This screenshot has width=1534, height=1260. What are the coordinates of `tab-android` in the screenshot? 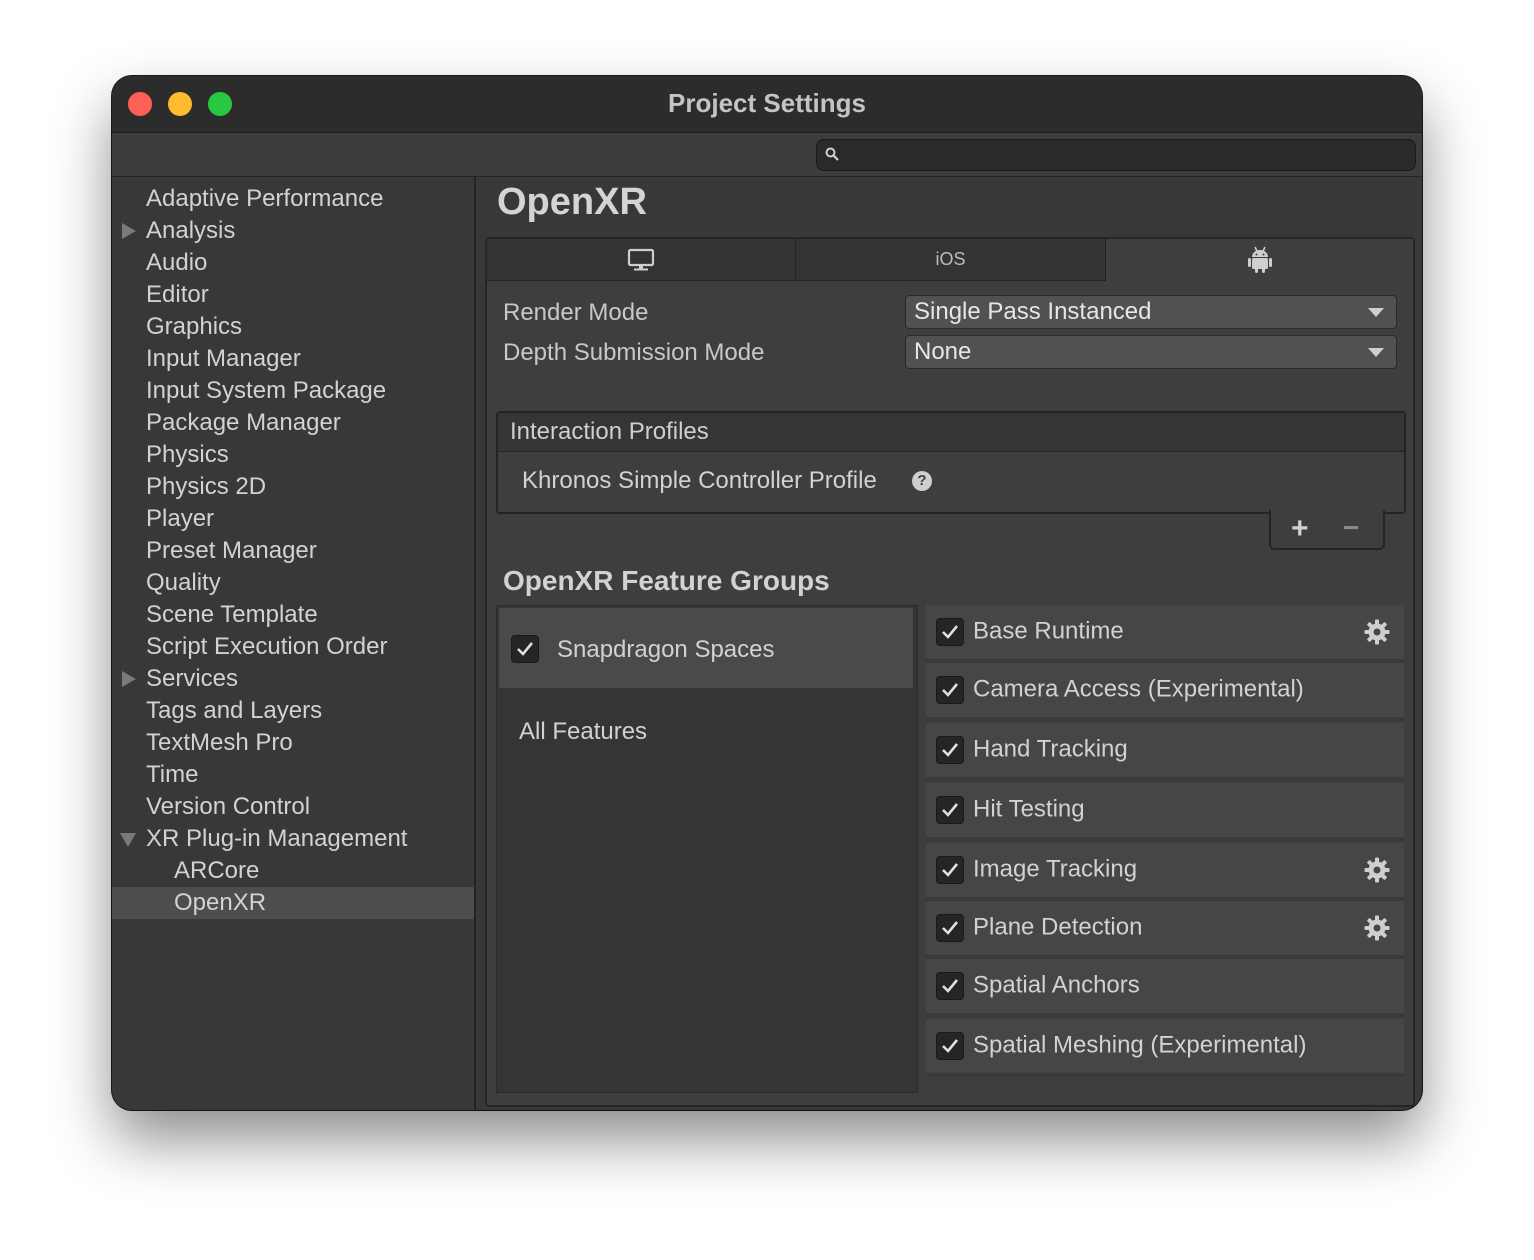 It's located at (1259, 259).